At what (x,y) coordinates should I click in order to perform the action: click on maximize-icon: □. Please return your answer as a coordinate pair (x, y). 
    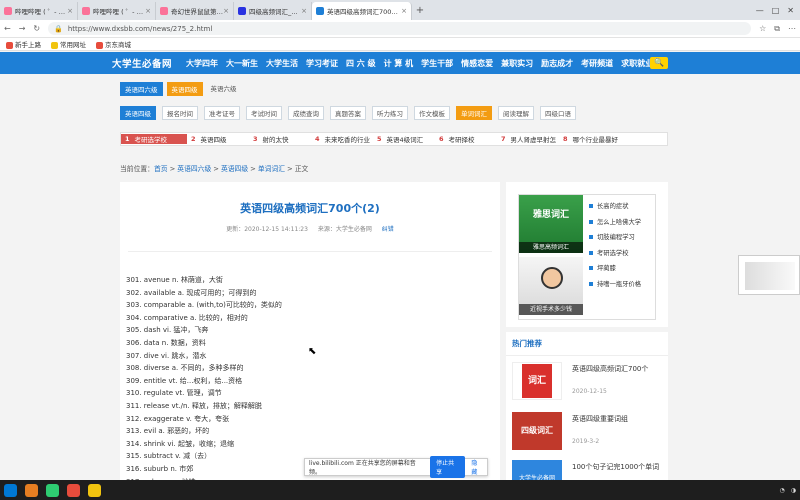
    Looking at the image, I should click on (776, 10).